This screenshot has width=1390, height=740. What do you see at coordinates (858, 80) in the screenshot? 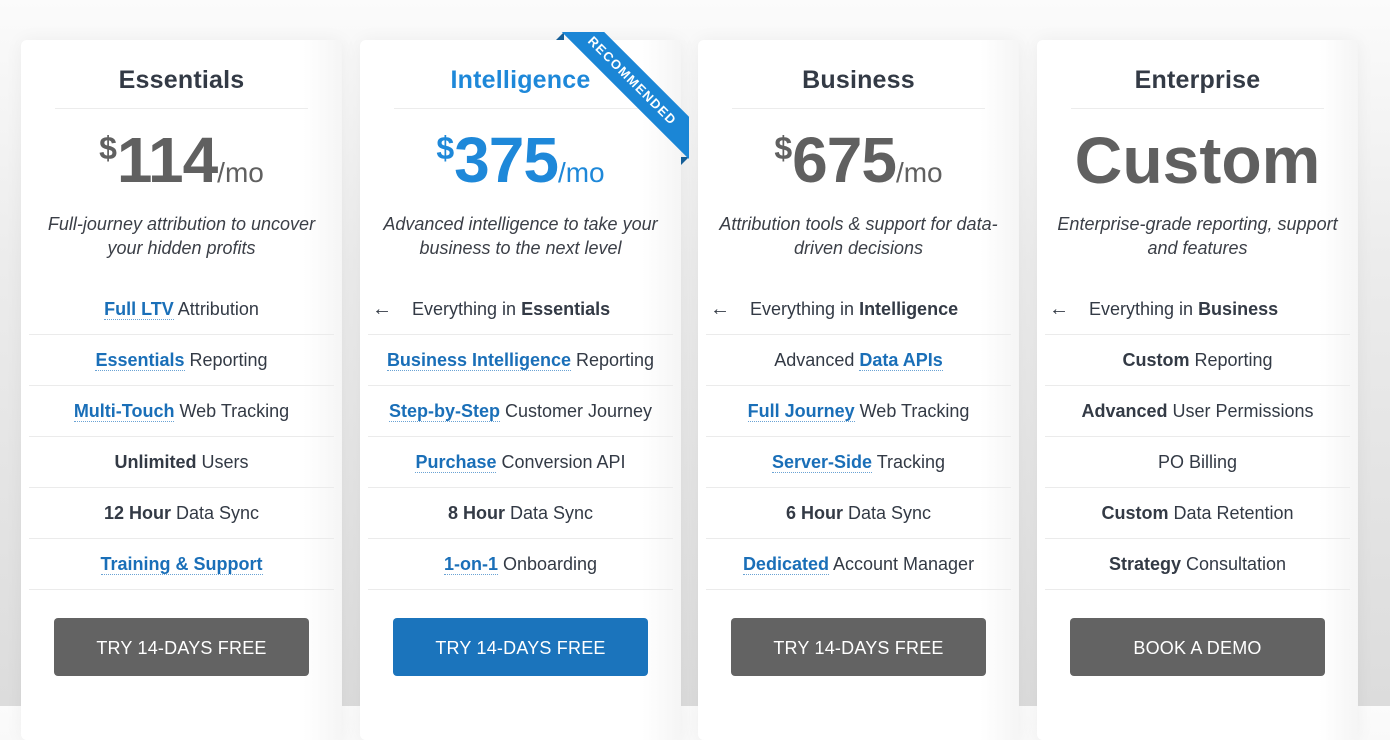
I see `plan-name: Business` at bounding box center [858, 80].